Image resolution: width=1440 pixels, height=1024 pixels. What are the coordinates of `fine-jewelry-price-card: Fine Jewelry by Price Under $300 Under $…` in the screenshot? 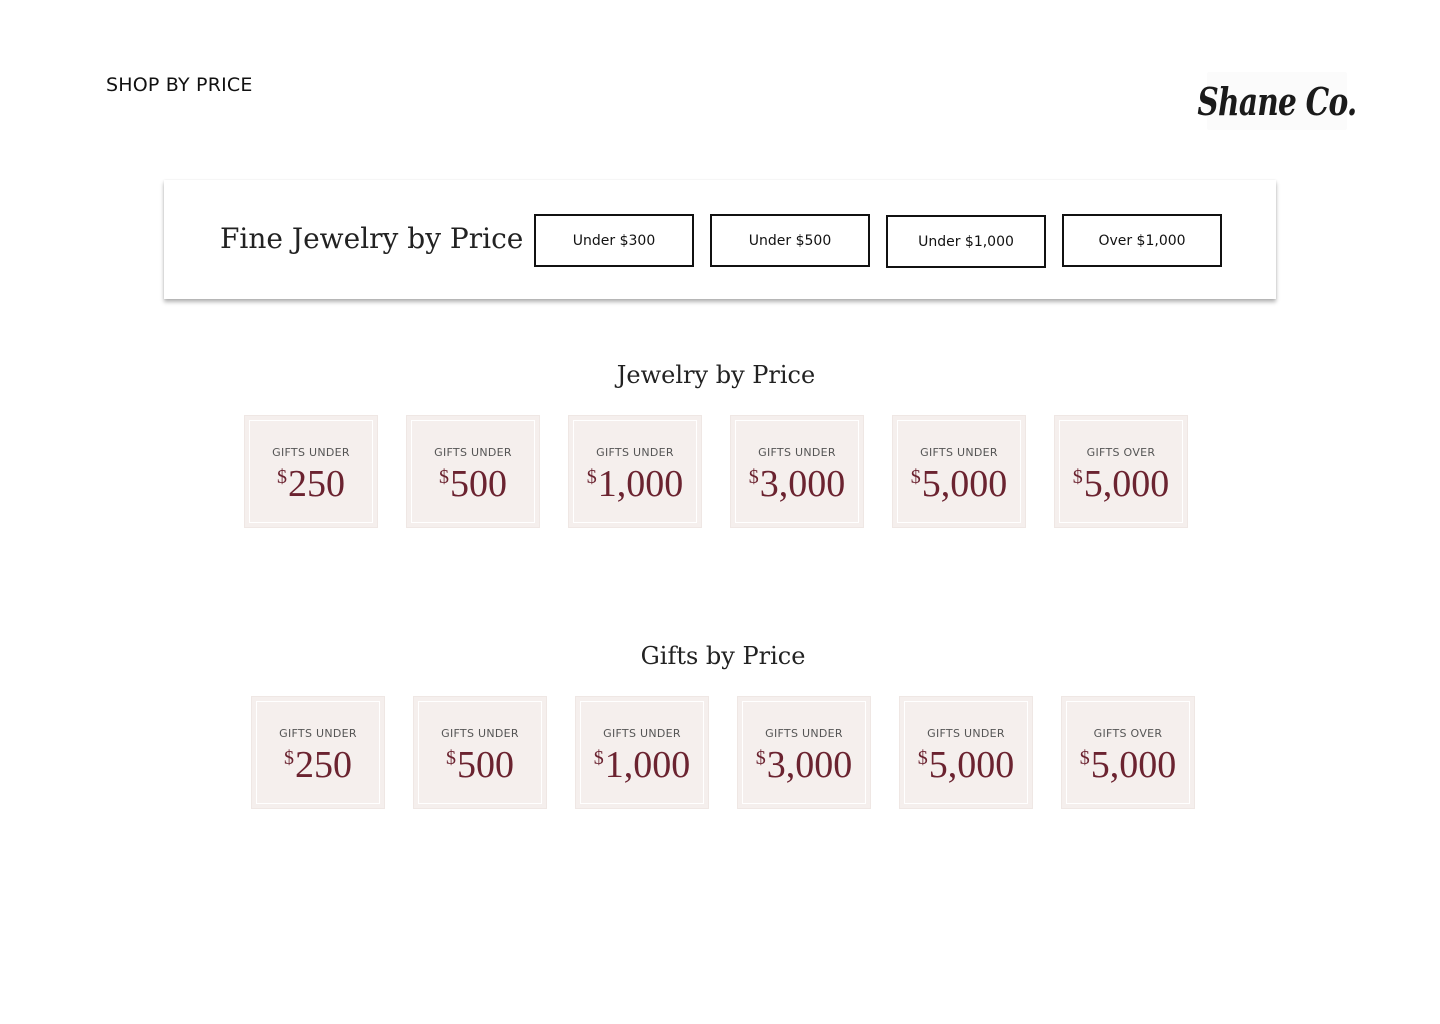 It's located at (720, 239).